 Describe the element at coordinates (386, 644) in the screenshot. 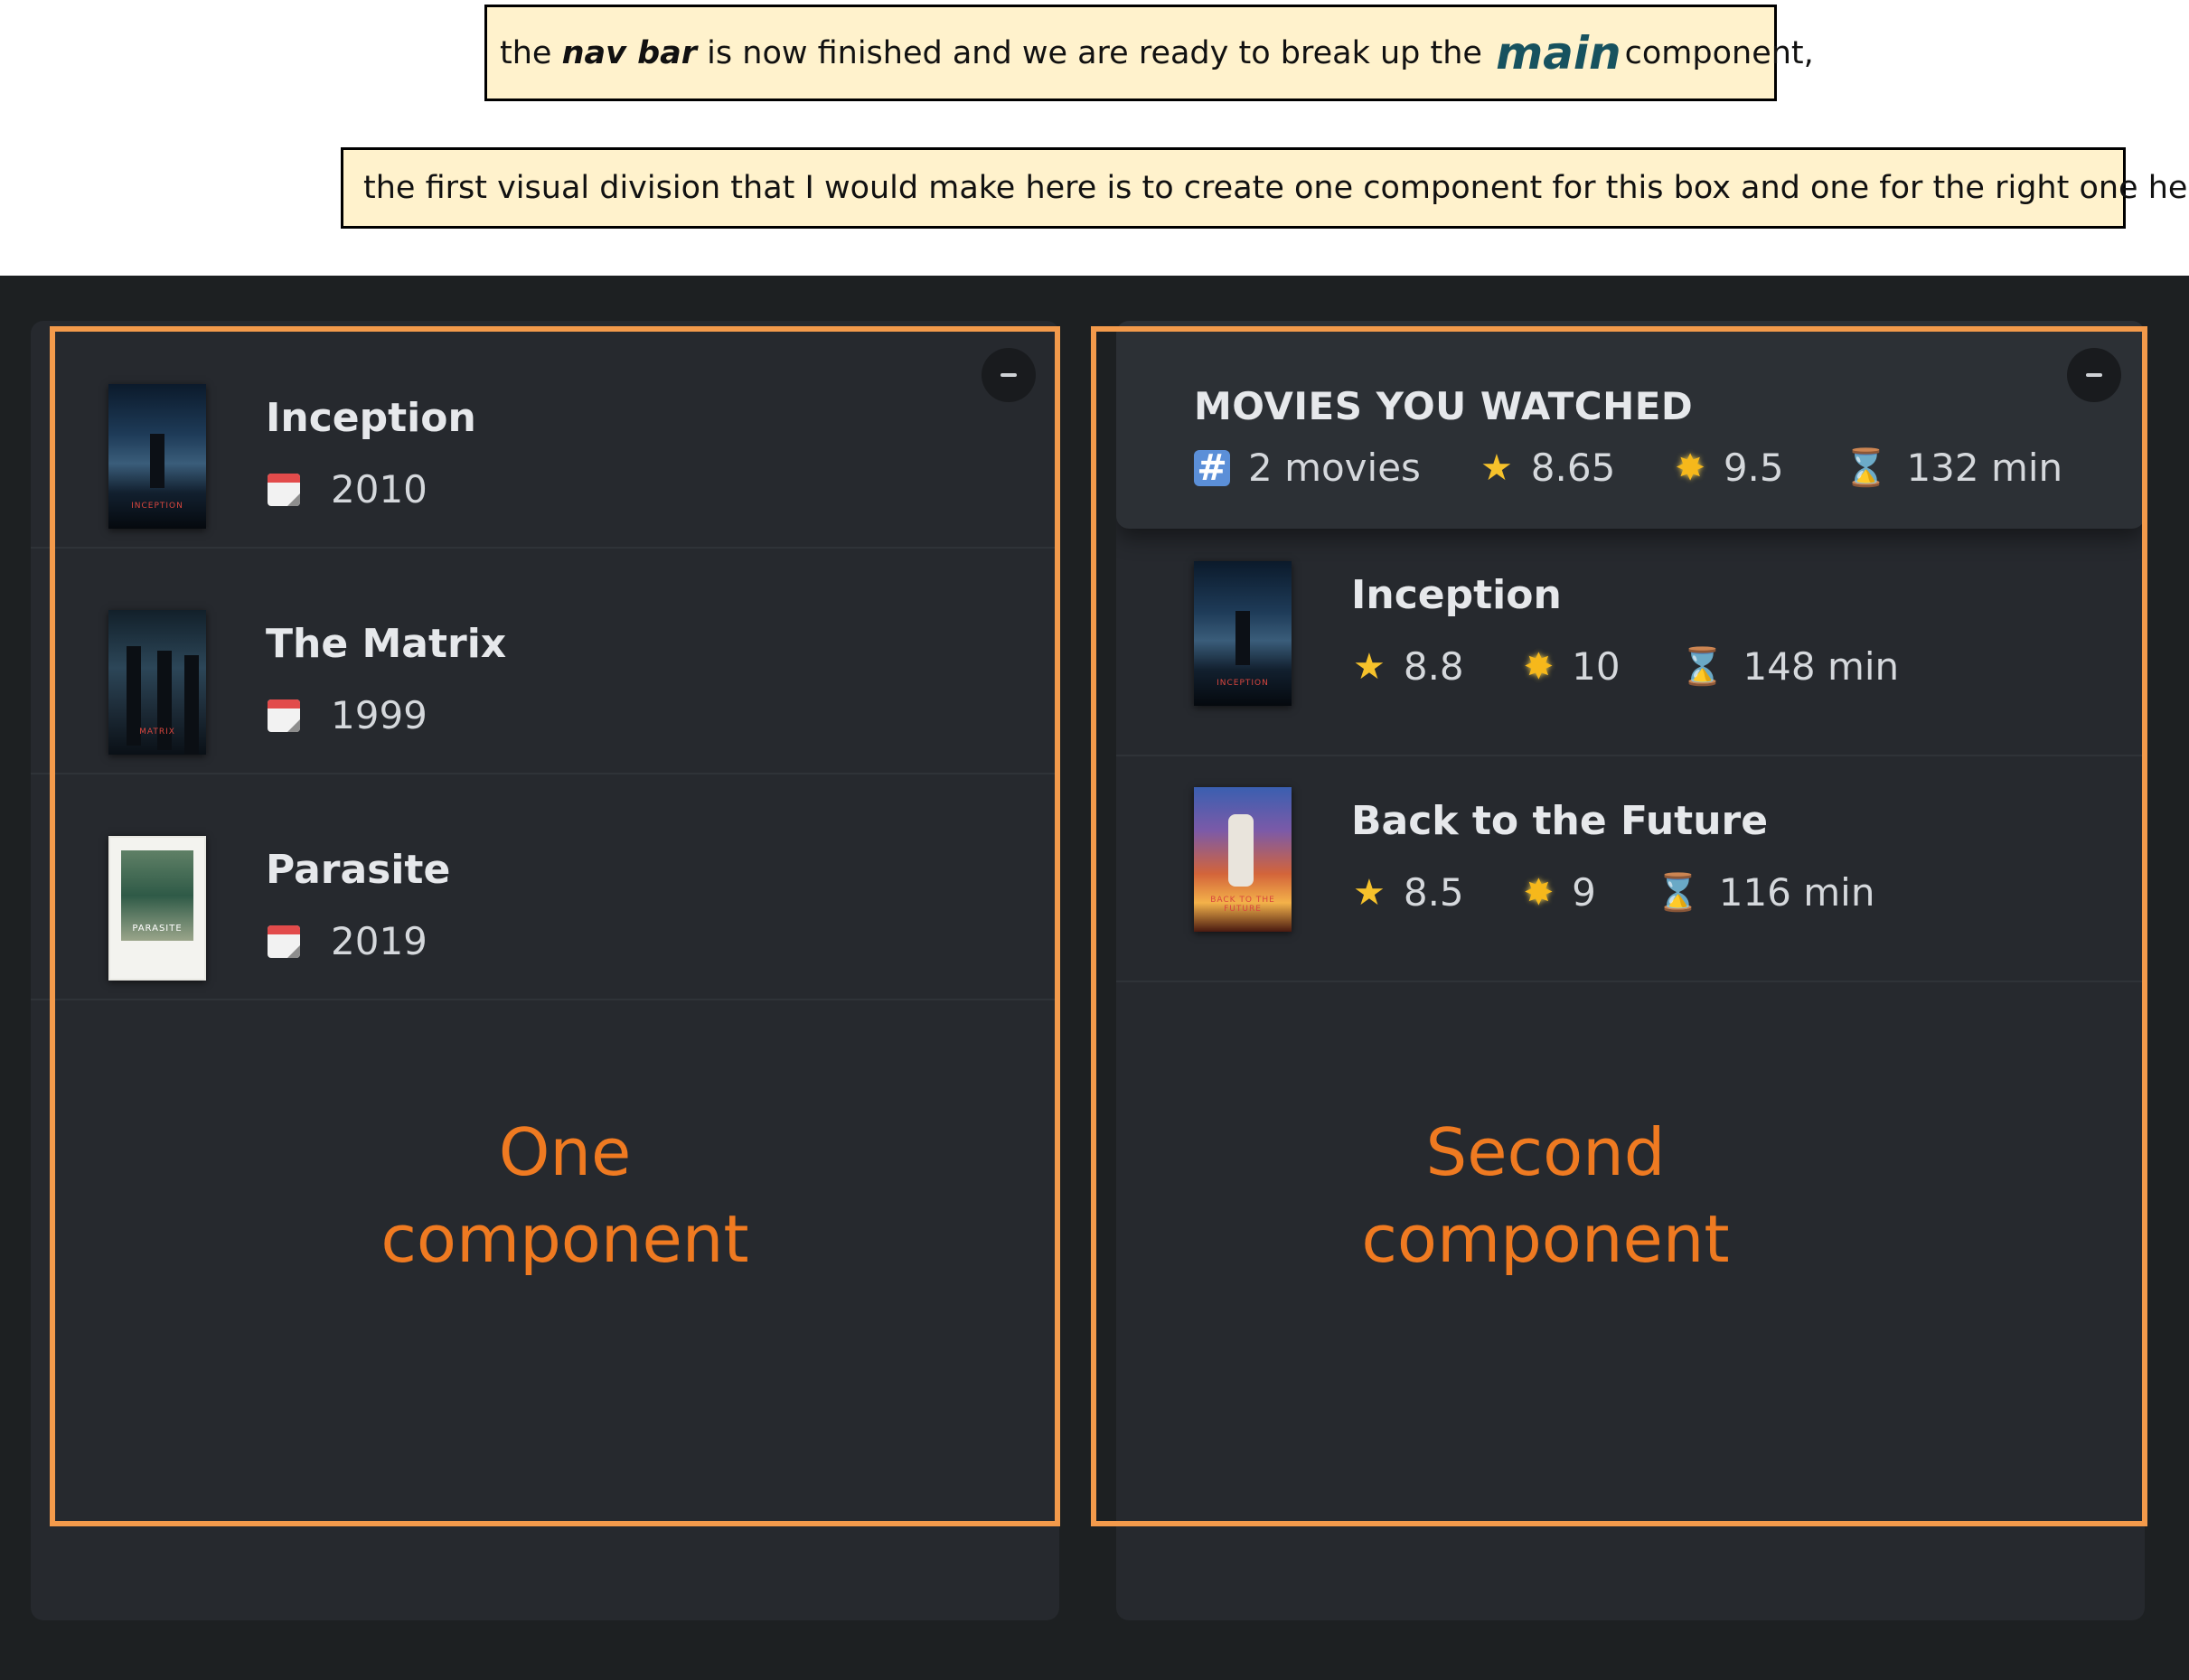

I see `movie-title: The Matrix` at that location.